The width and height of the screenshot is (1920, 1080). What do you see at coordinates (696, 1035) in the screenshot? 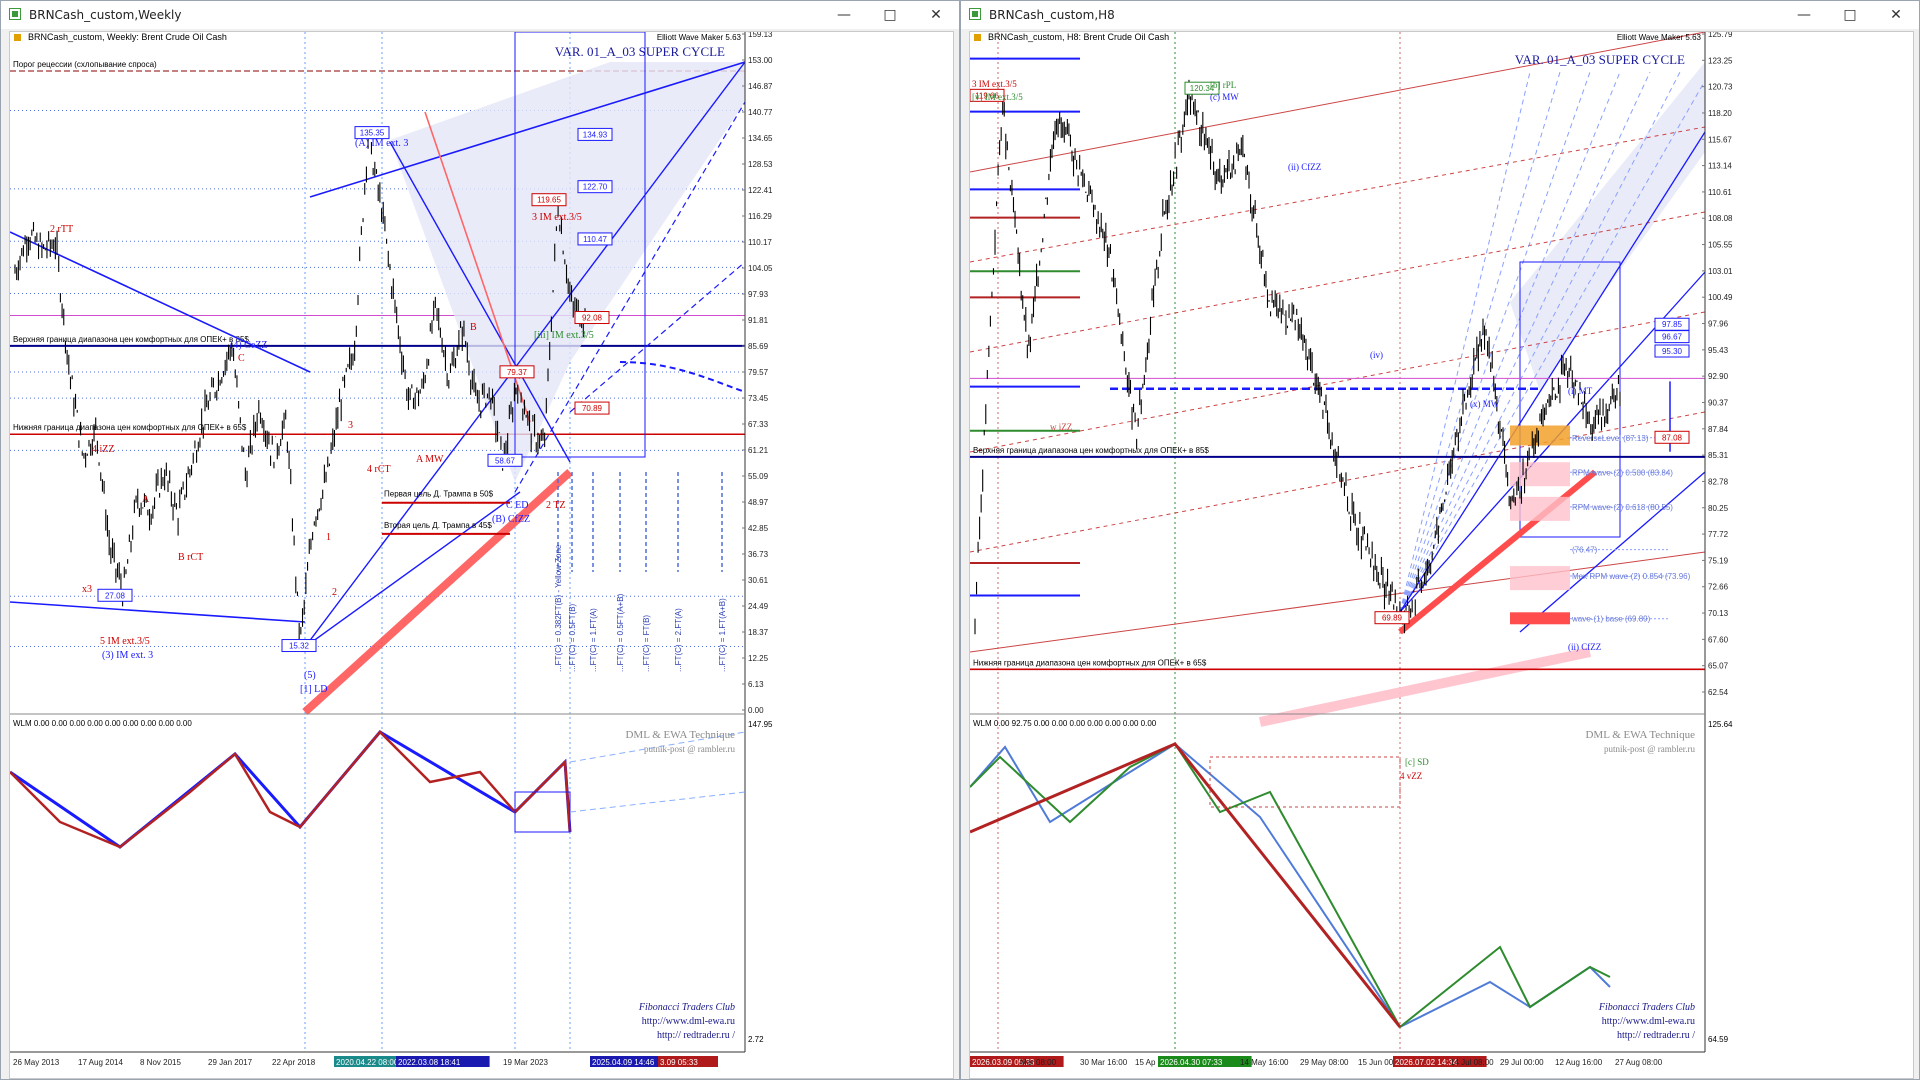
I see `brand-text: http:// redtrader.ru /` at bounding box center [696, 1035].